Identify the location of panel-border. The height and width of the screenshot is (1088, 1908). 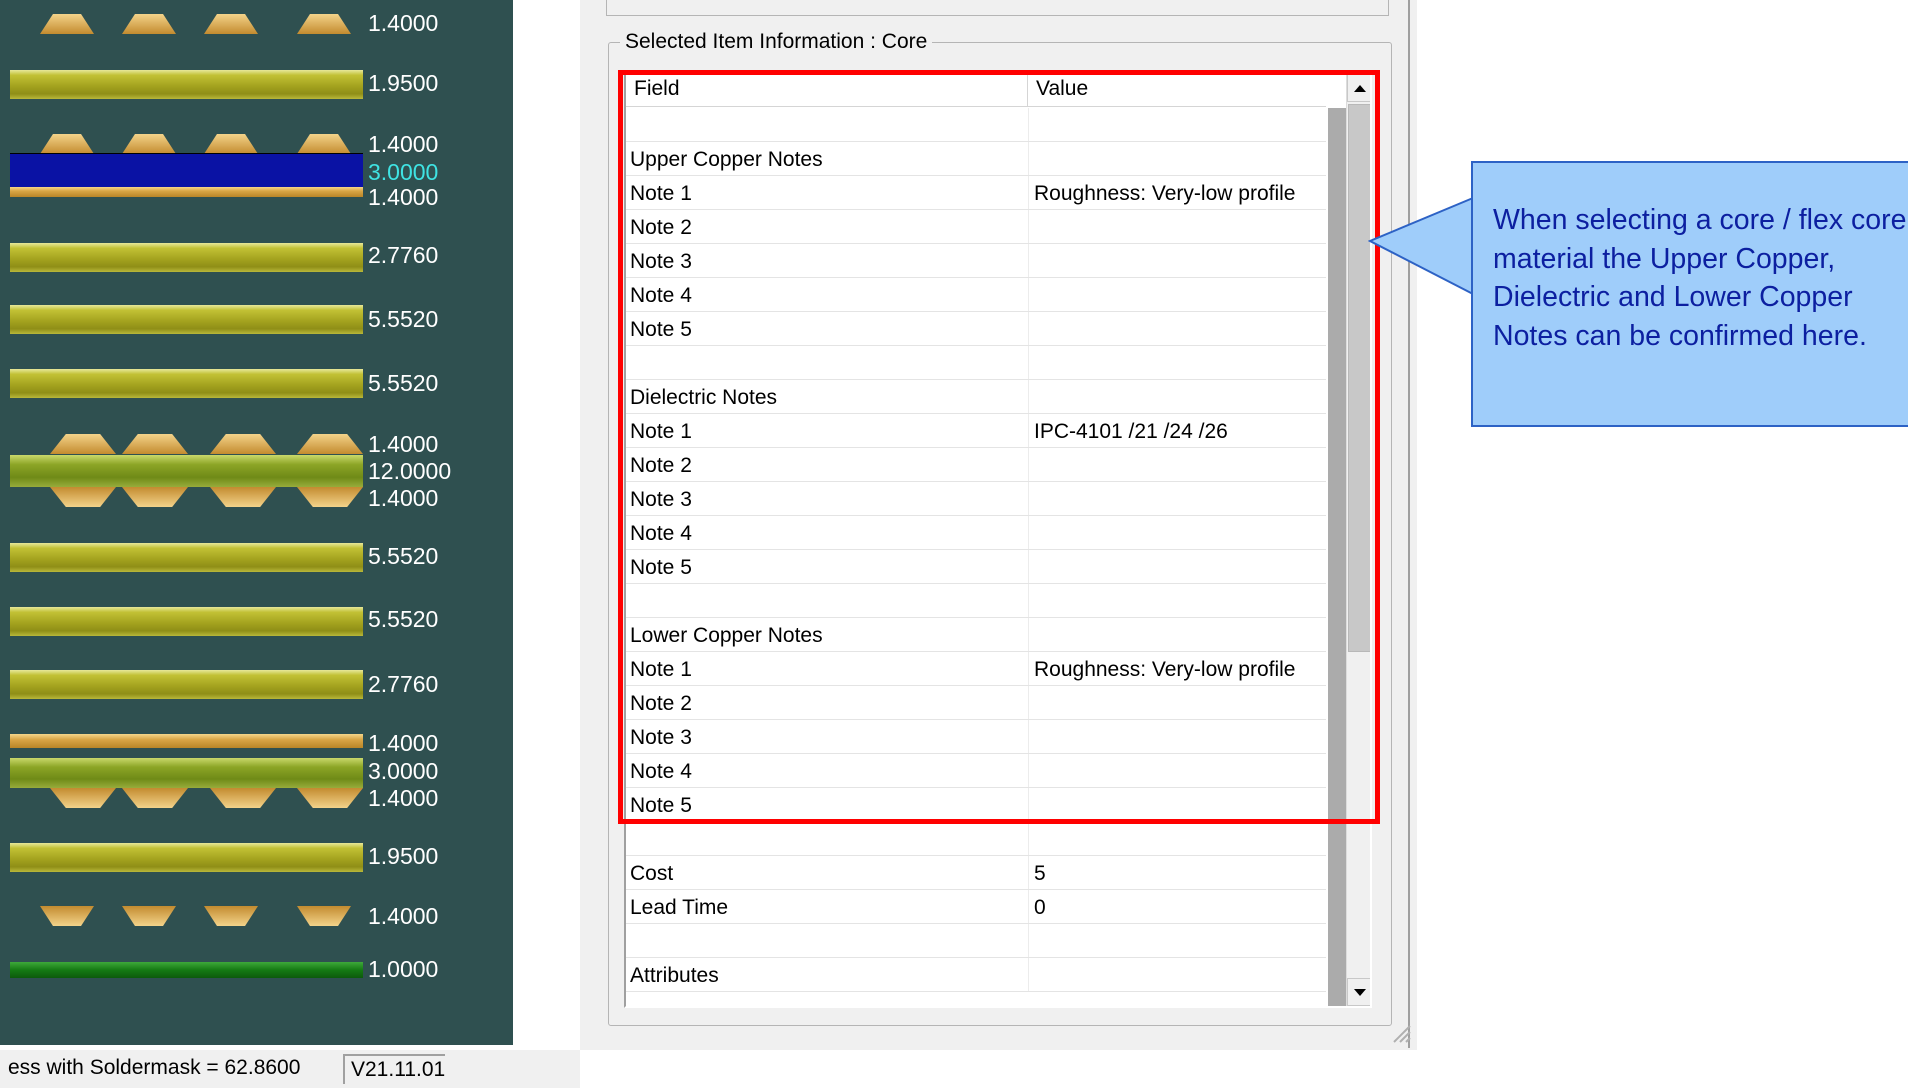
(1409, 524).